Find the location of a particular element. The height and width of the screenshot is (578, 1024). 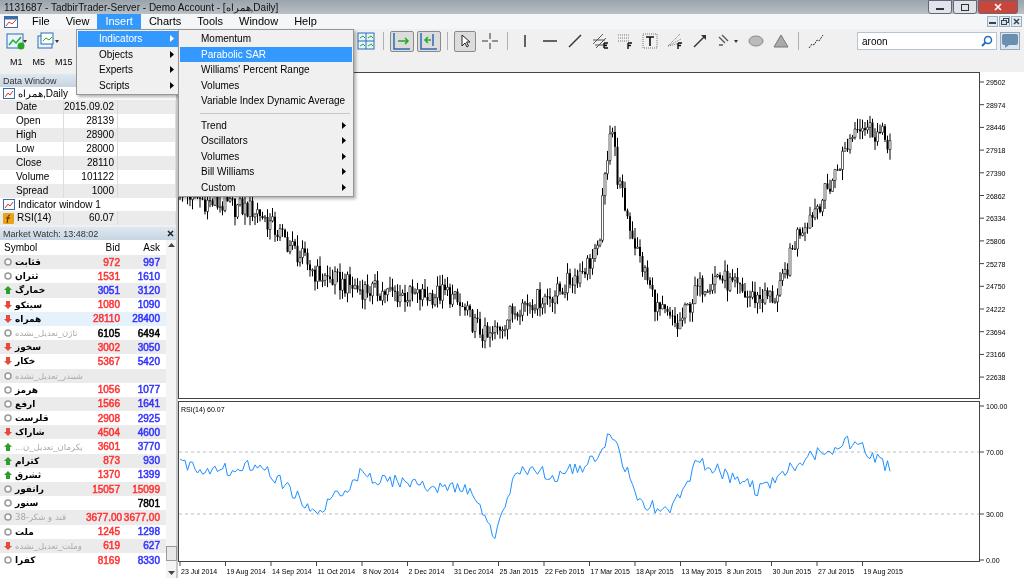

auto-scroll-icon is located at coordinates (402, 41).